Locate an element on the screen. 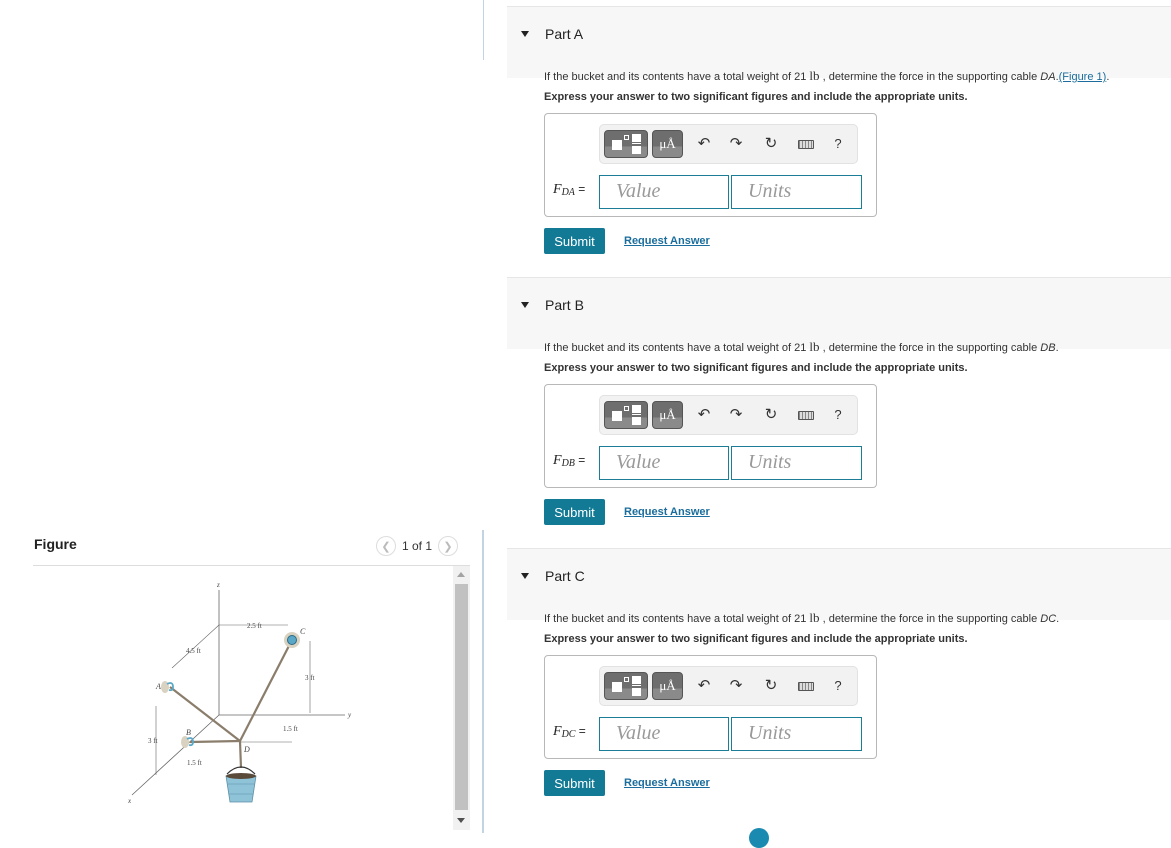 This screenshot has height=848, width=1171. weight-unit: lb is located at coordinates (814, 346).